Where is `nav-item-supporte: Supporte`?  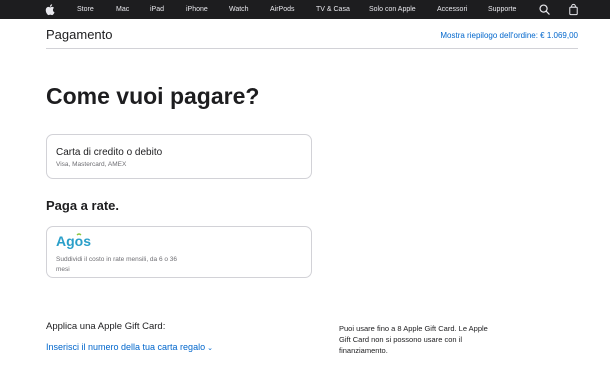
nav-item-supporte: Supporte is located at coordinates (502, 9).